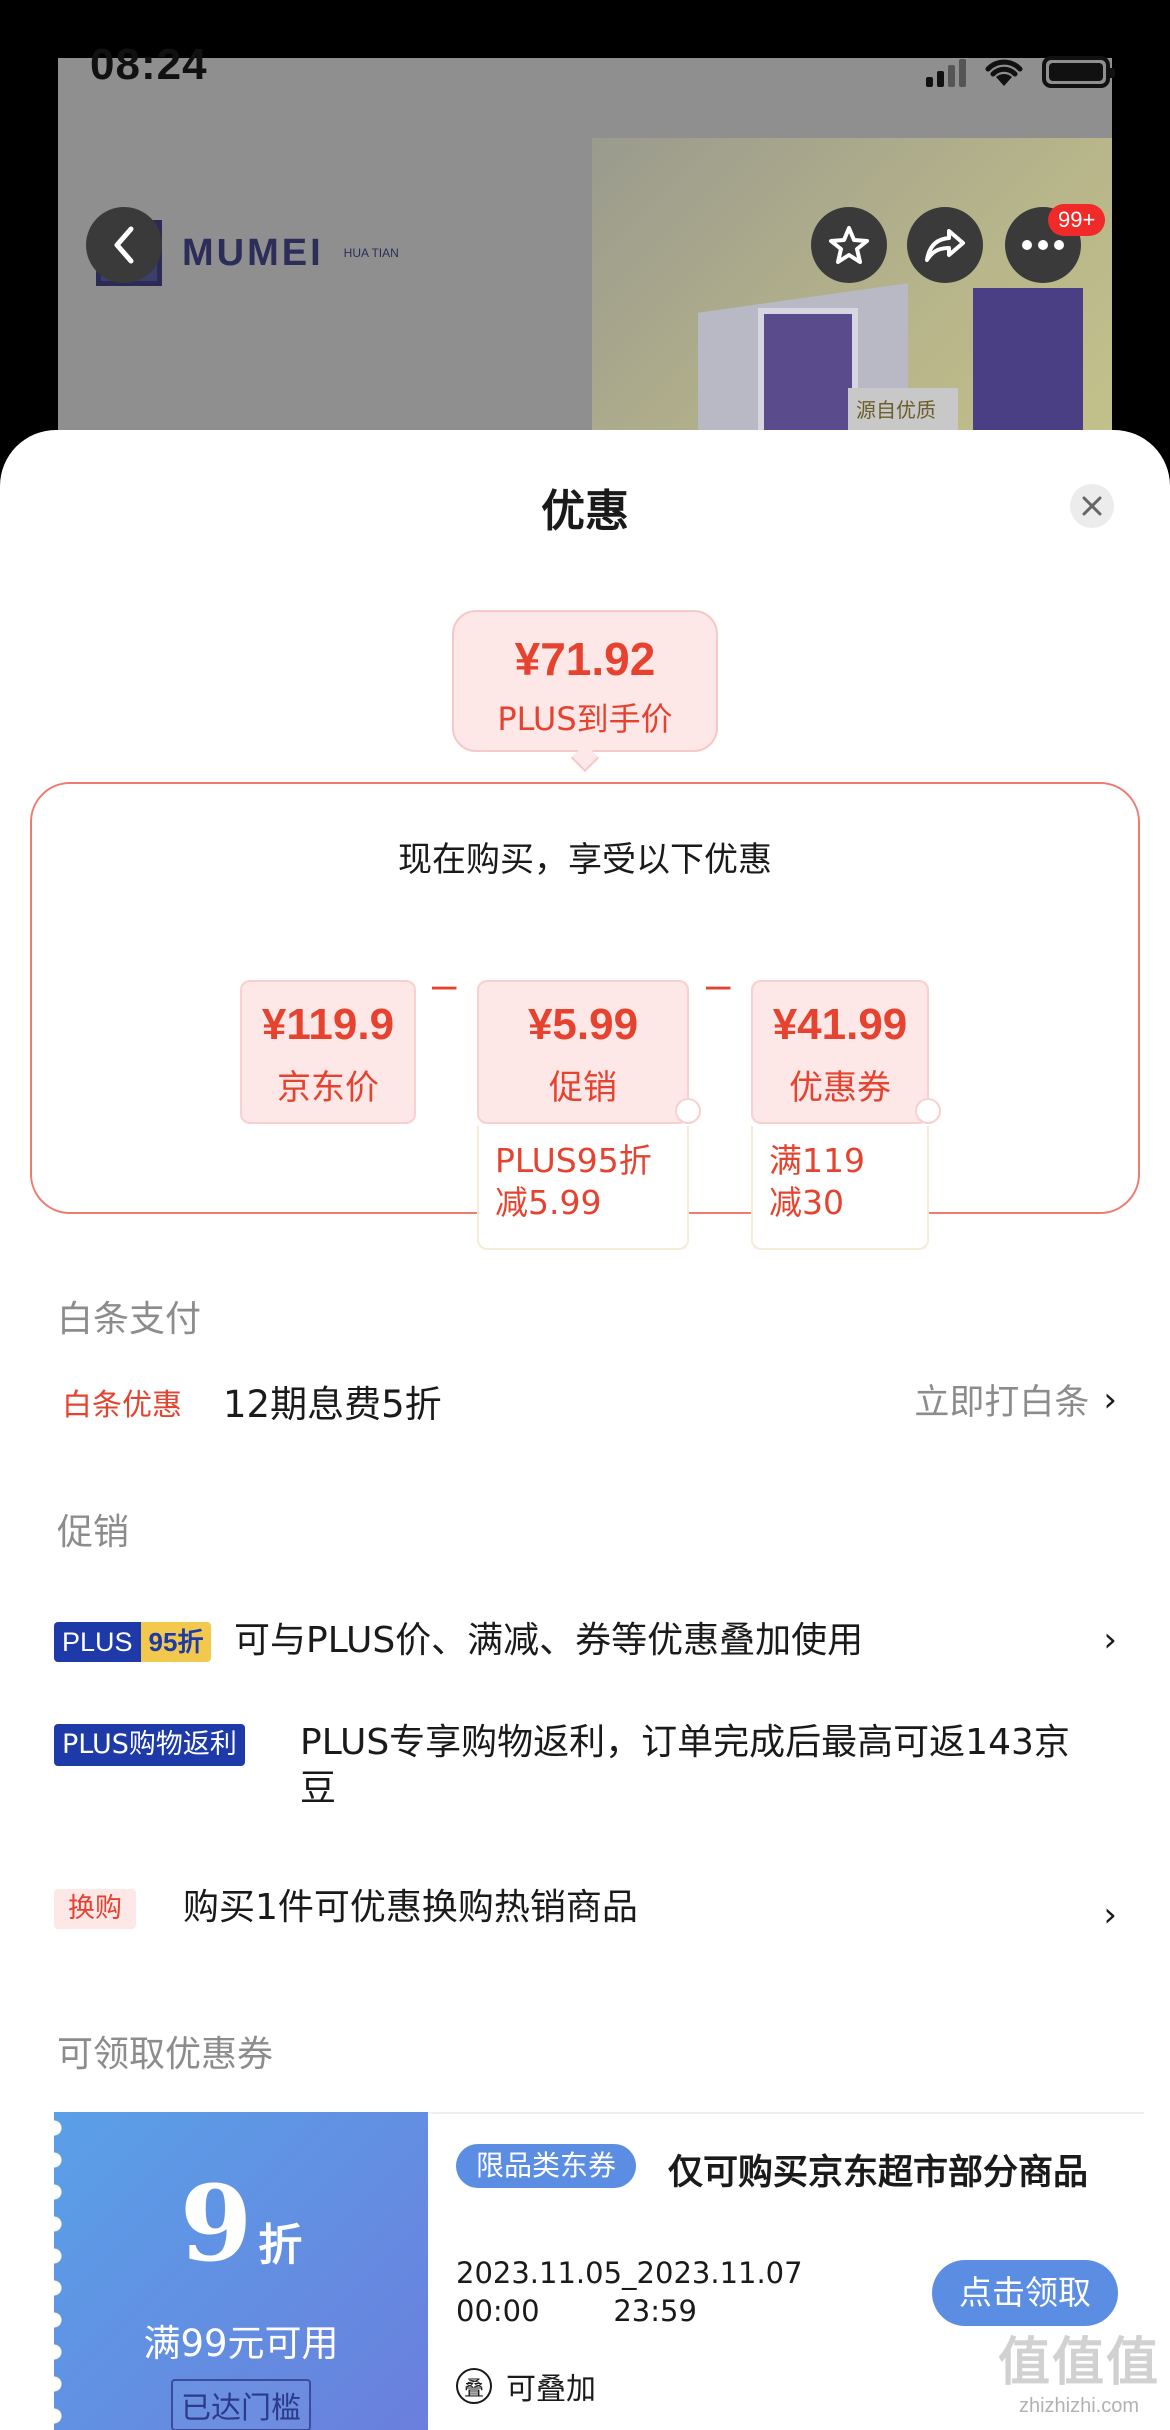 The height and width of the screenshot is (2430, 1170). I want to click on threshold-reached-badge: 已达门槛, so click(241, 2404).